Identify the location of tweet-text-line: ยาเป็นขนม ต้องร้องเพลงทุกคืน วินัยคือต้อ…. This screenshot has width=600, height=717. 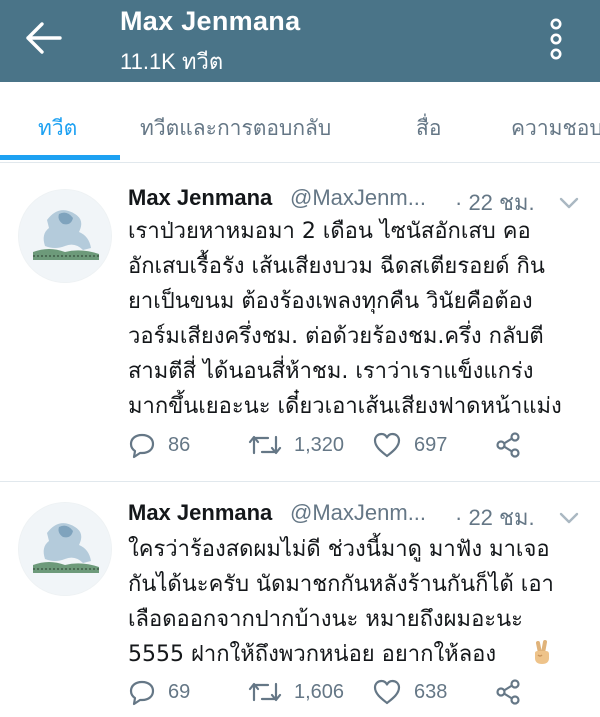
(330, 301).